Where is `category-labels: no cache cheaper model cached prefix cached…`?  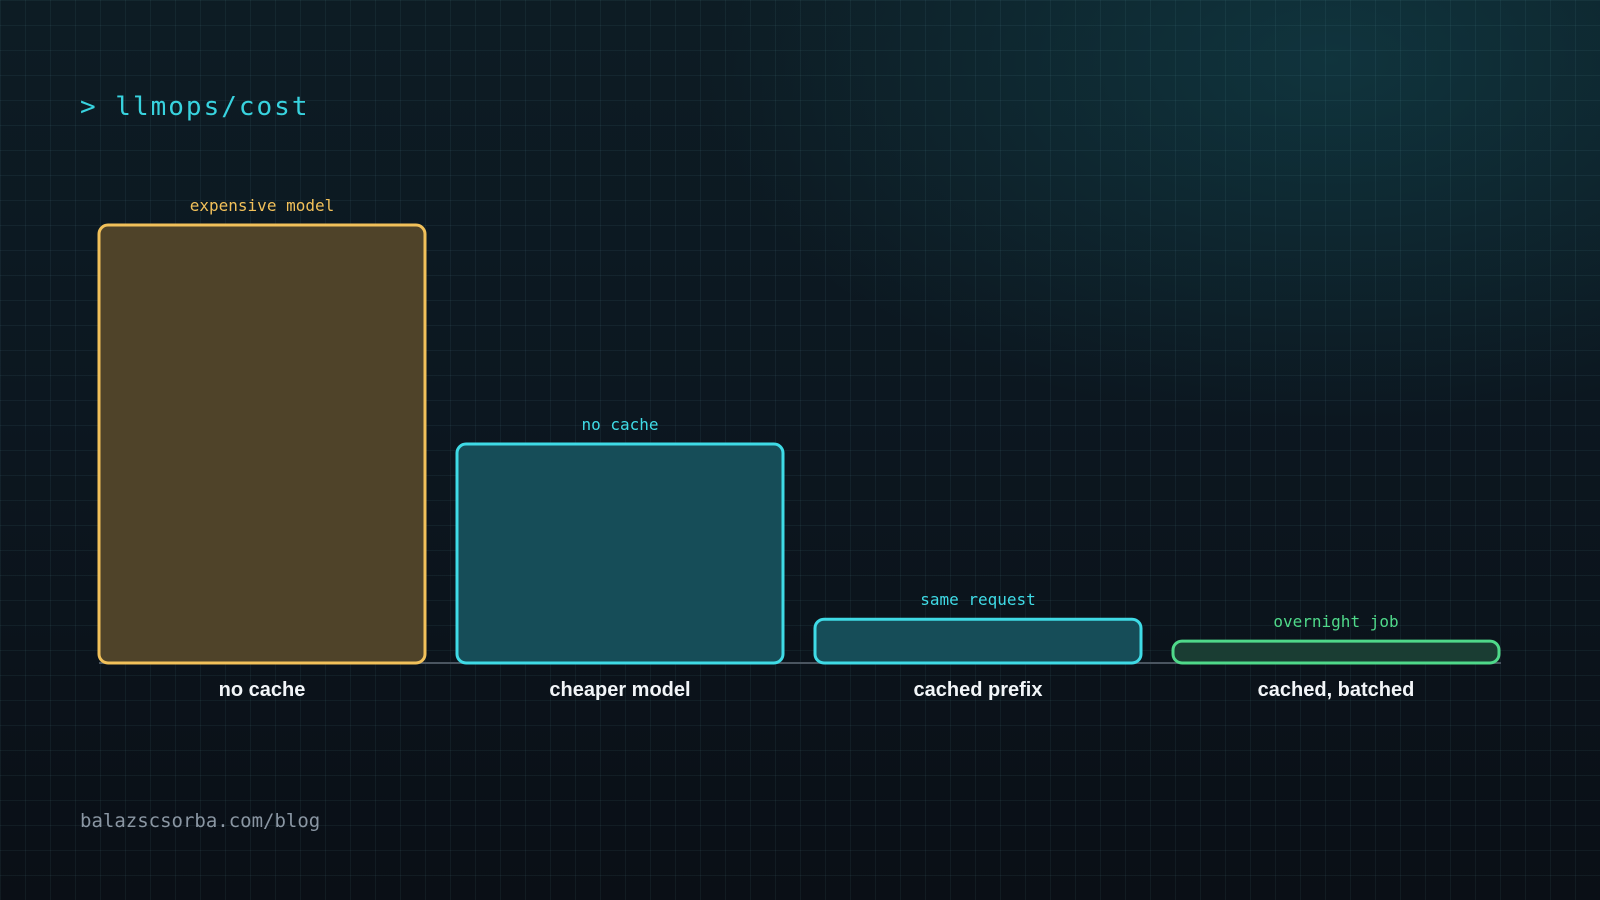
category-labels: no cache cheaper model cached prefix cached… is located at coordinates (817, 690).